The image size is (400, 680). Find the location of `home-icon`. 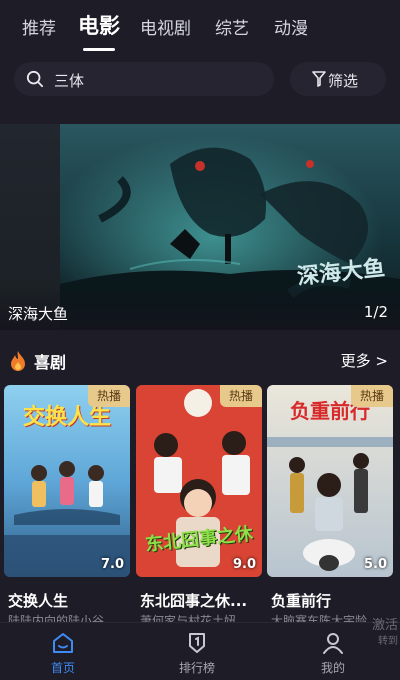

home-icon is located at coordinates (63, 643).